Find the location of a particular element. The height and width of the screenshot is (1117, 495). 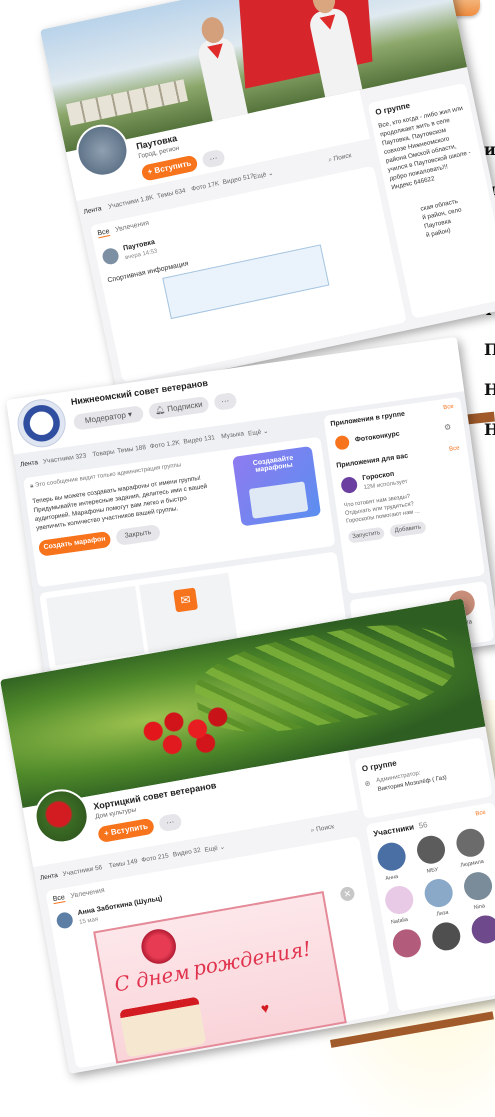

add-button: Добавить is located at coordinates (408, 529).